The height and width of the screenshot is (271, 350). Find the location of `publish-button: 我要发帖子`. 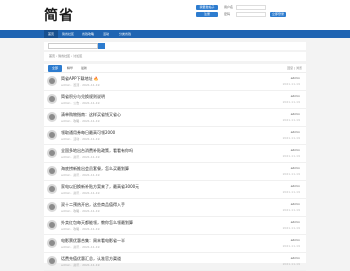

publish-button: 我要发帖子 is located at coordinates (207, 7).